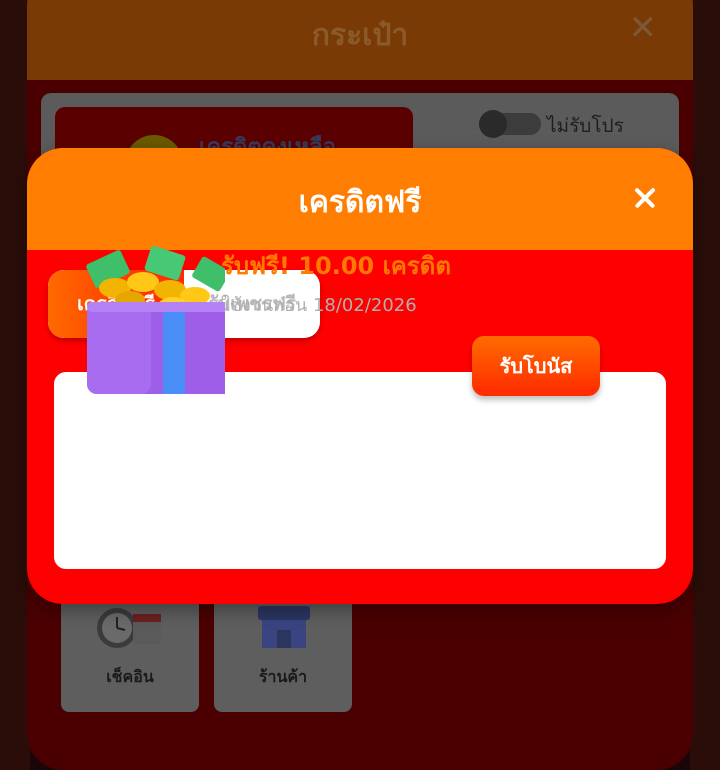  What do you see at coordinates (536, 366) in the screenshot?
I see `claim-bonus-button: รับโบนัส` at bounding box center [536, 366].